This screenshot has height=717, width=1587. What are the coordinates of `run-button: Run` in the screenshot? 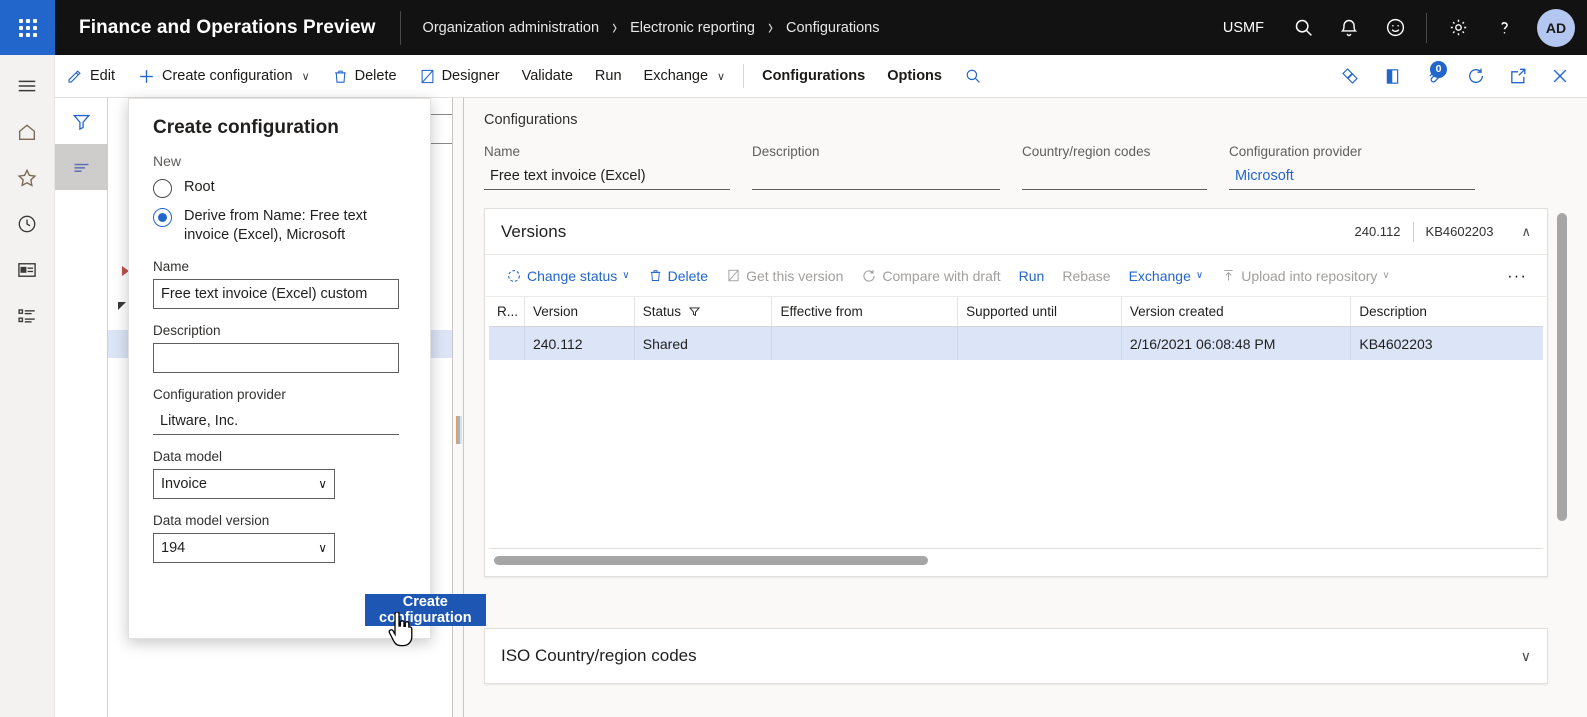 It's located at (608, 76).